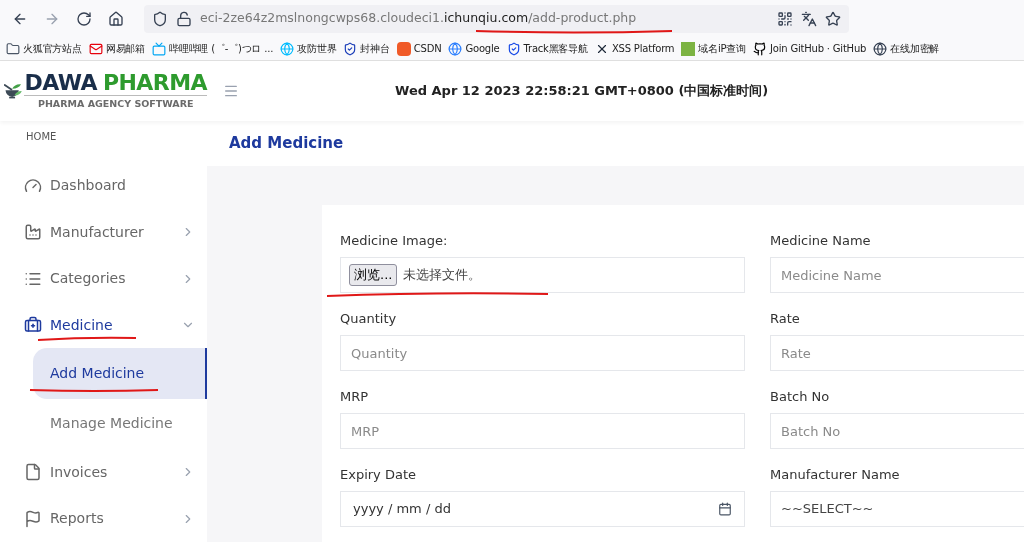 The height and width of the screenshot is (542, 1024). What do you see at coordinates (835, 474) in the screenshot?
I see `field-label: Manufacturer Name` at bounding box center [835, 474].